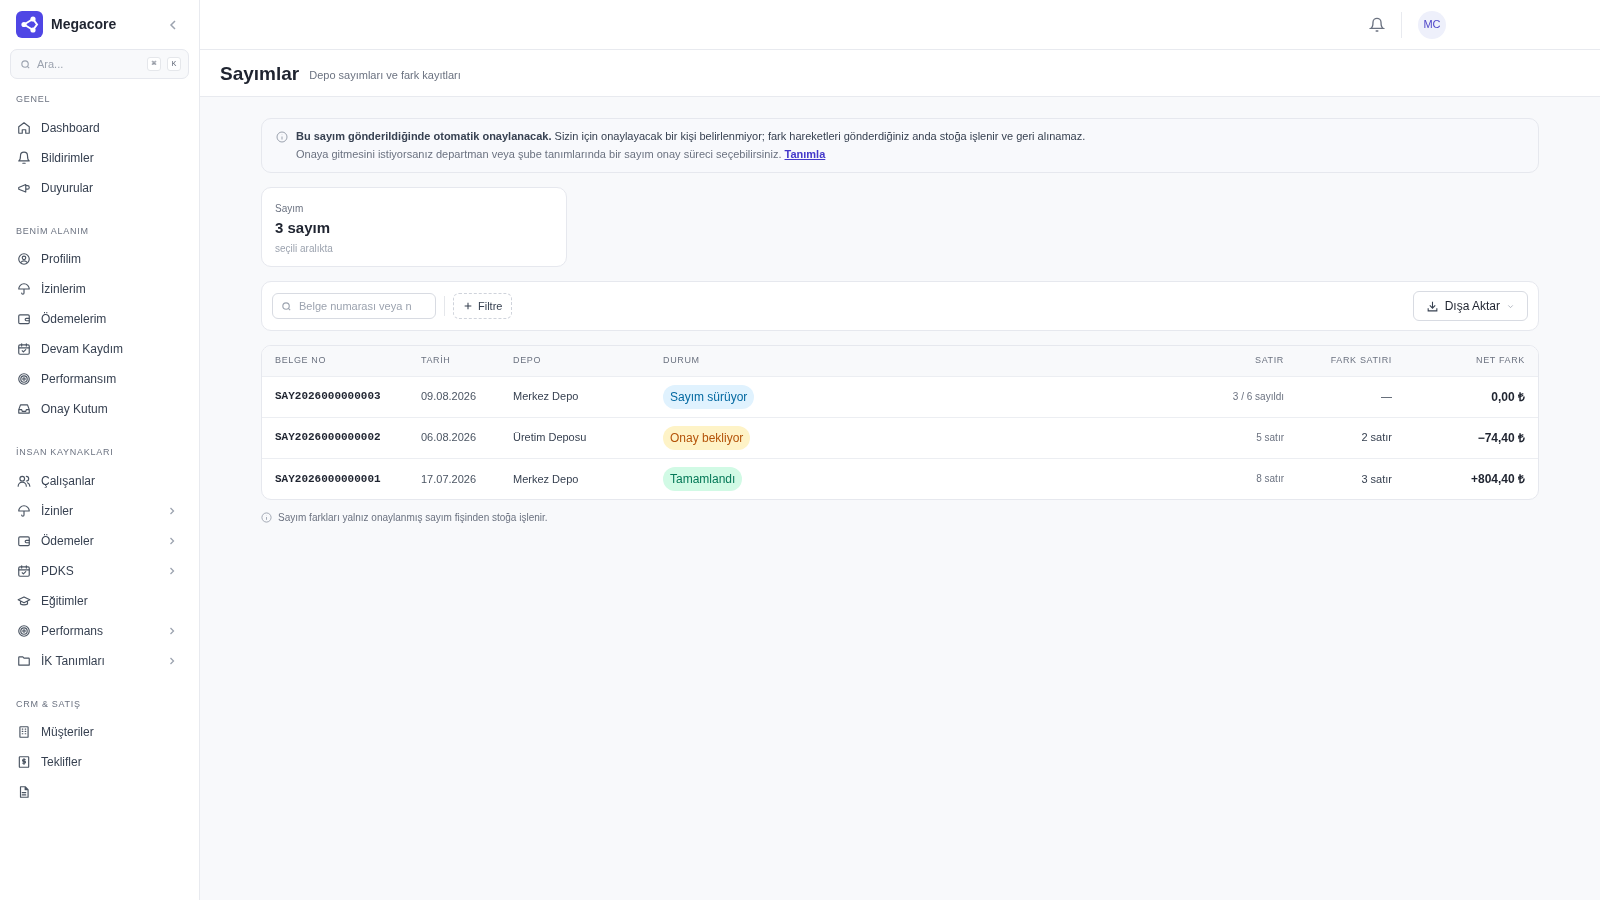 The image size is (1600, 900). Describe the element at coordinates (260, 73) in the screenshot. I see `page-title: Sayımlar` at that location.